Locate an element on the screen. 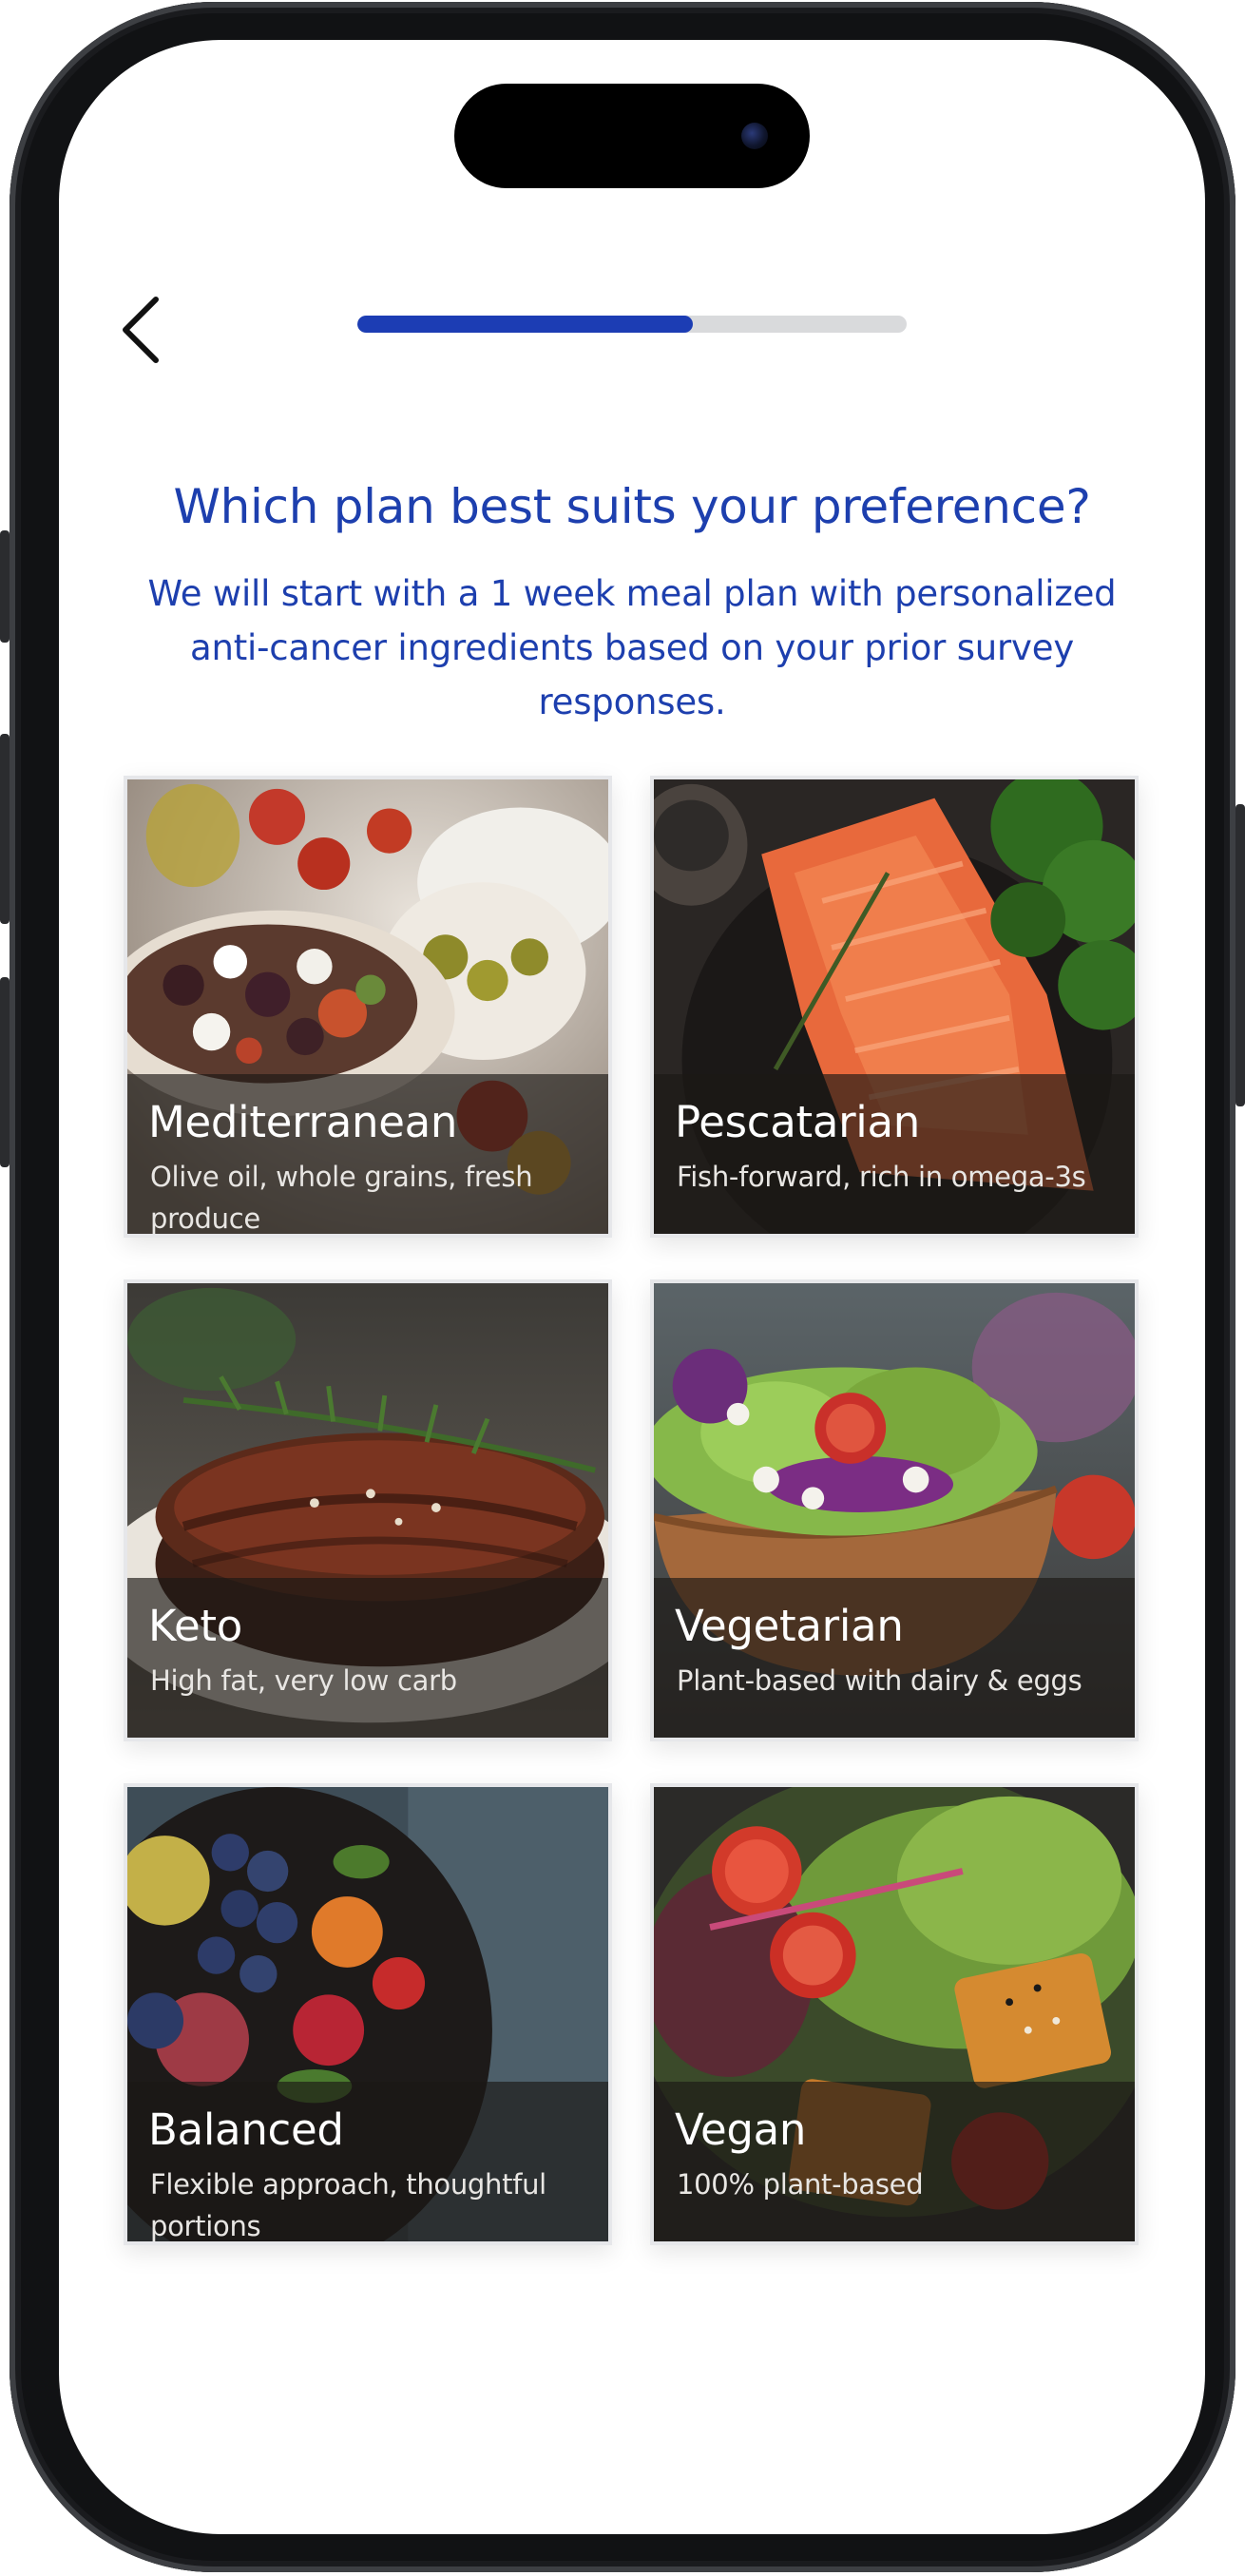 This screenshot has width=1245, height=2576. plan-description: Fish-forward, rich in omega-3s is located at coordinates (881, 1177).